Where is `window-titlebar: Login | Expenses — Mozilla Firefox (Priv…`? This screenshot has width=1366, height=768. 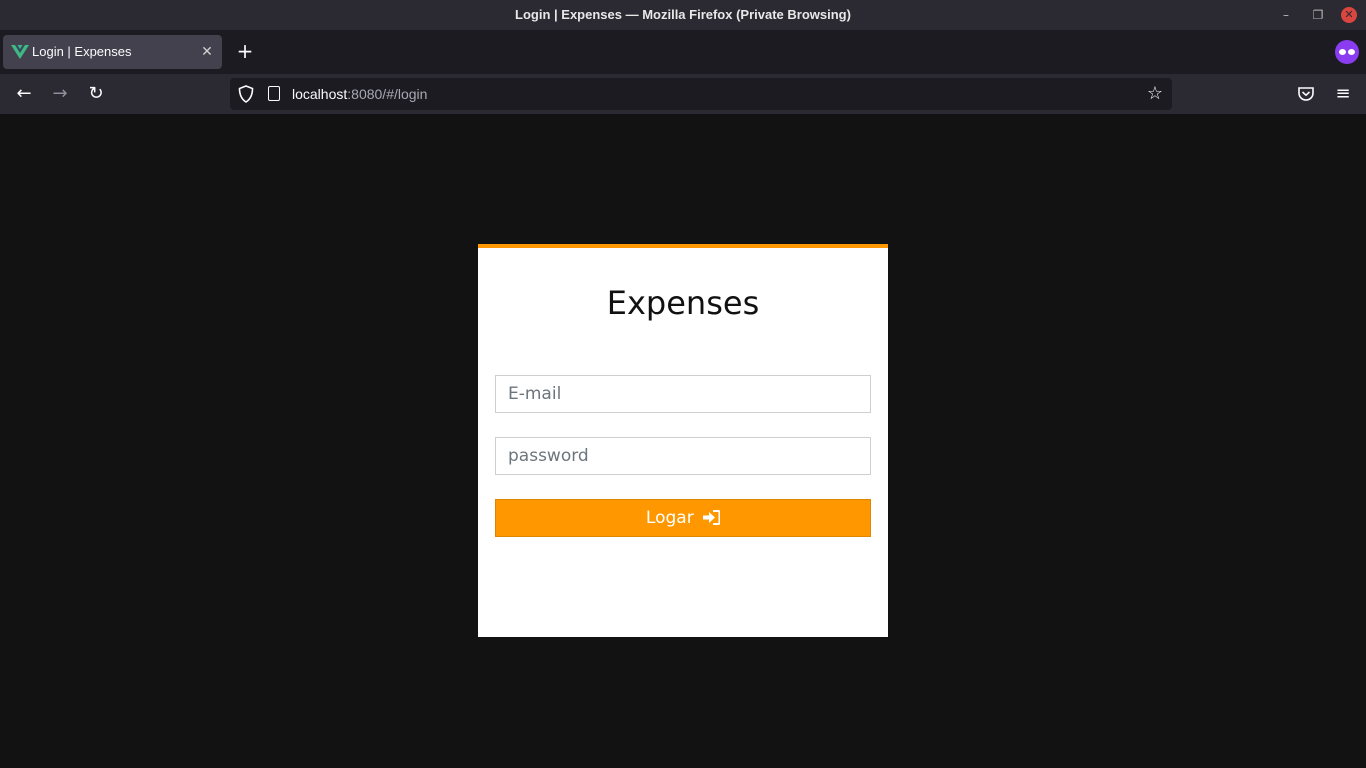 window-titlebar: Login | Expenses — Mozilla Firefox (Priv… is located at coordinates (683, 15).